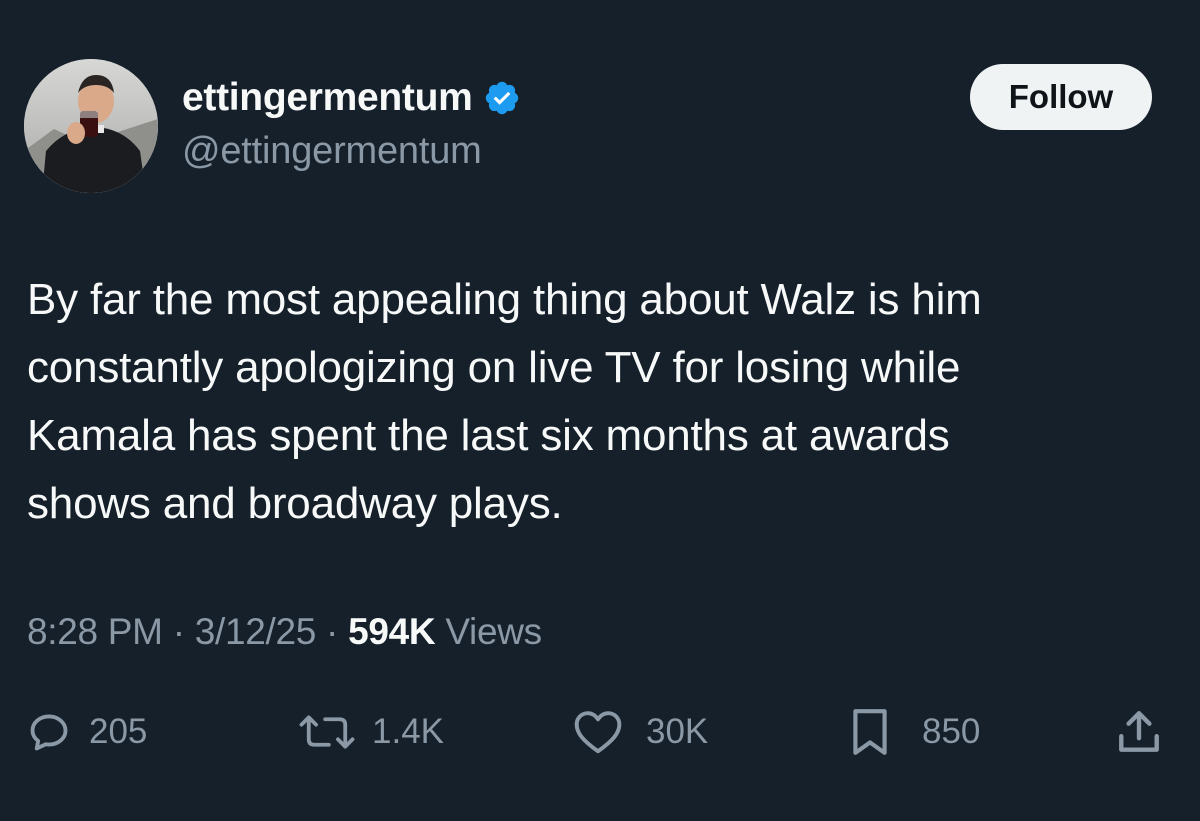  Describe the element at coordinates (677, 731) in the screenshot. I see `like-count: 30K` at that location.